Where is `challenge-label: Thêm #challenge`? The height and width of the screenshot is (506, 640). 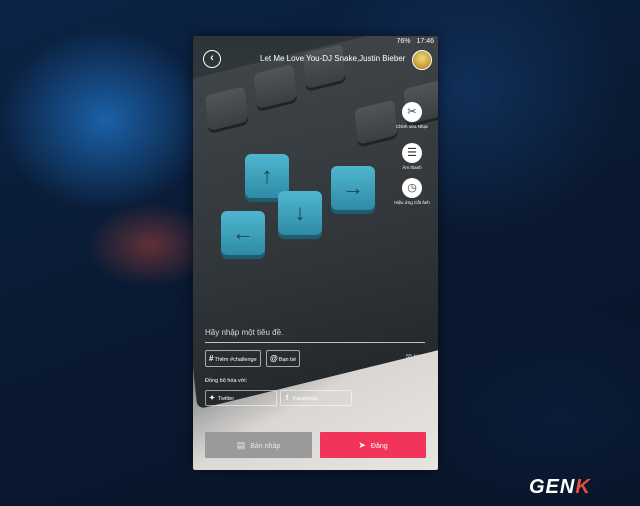
challenge-label: Thêm #challenge is located at coordinates (235, 360).